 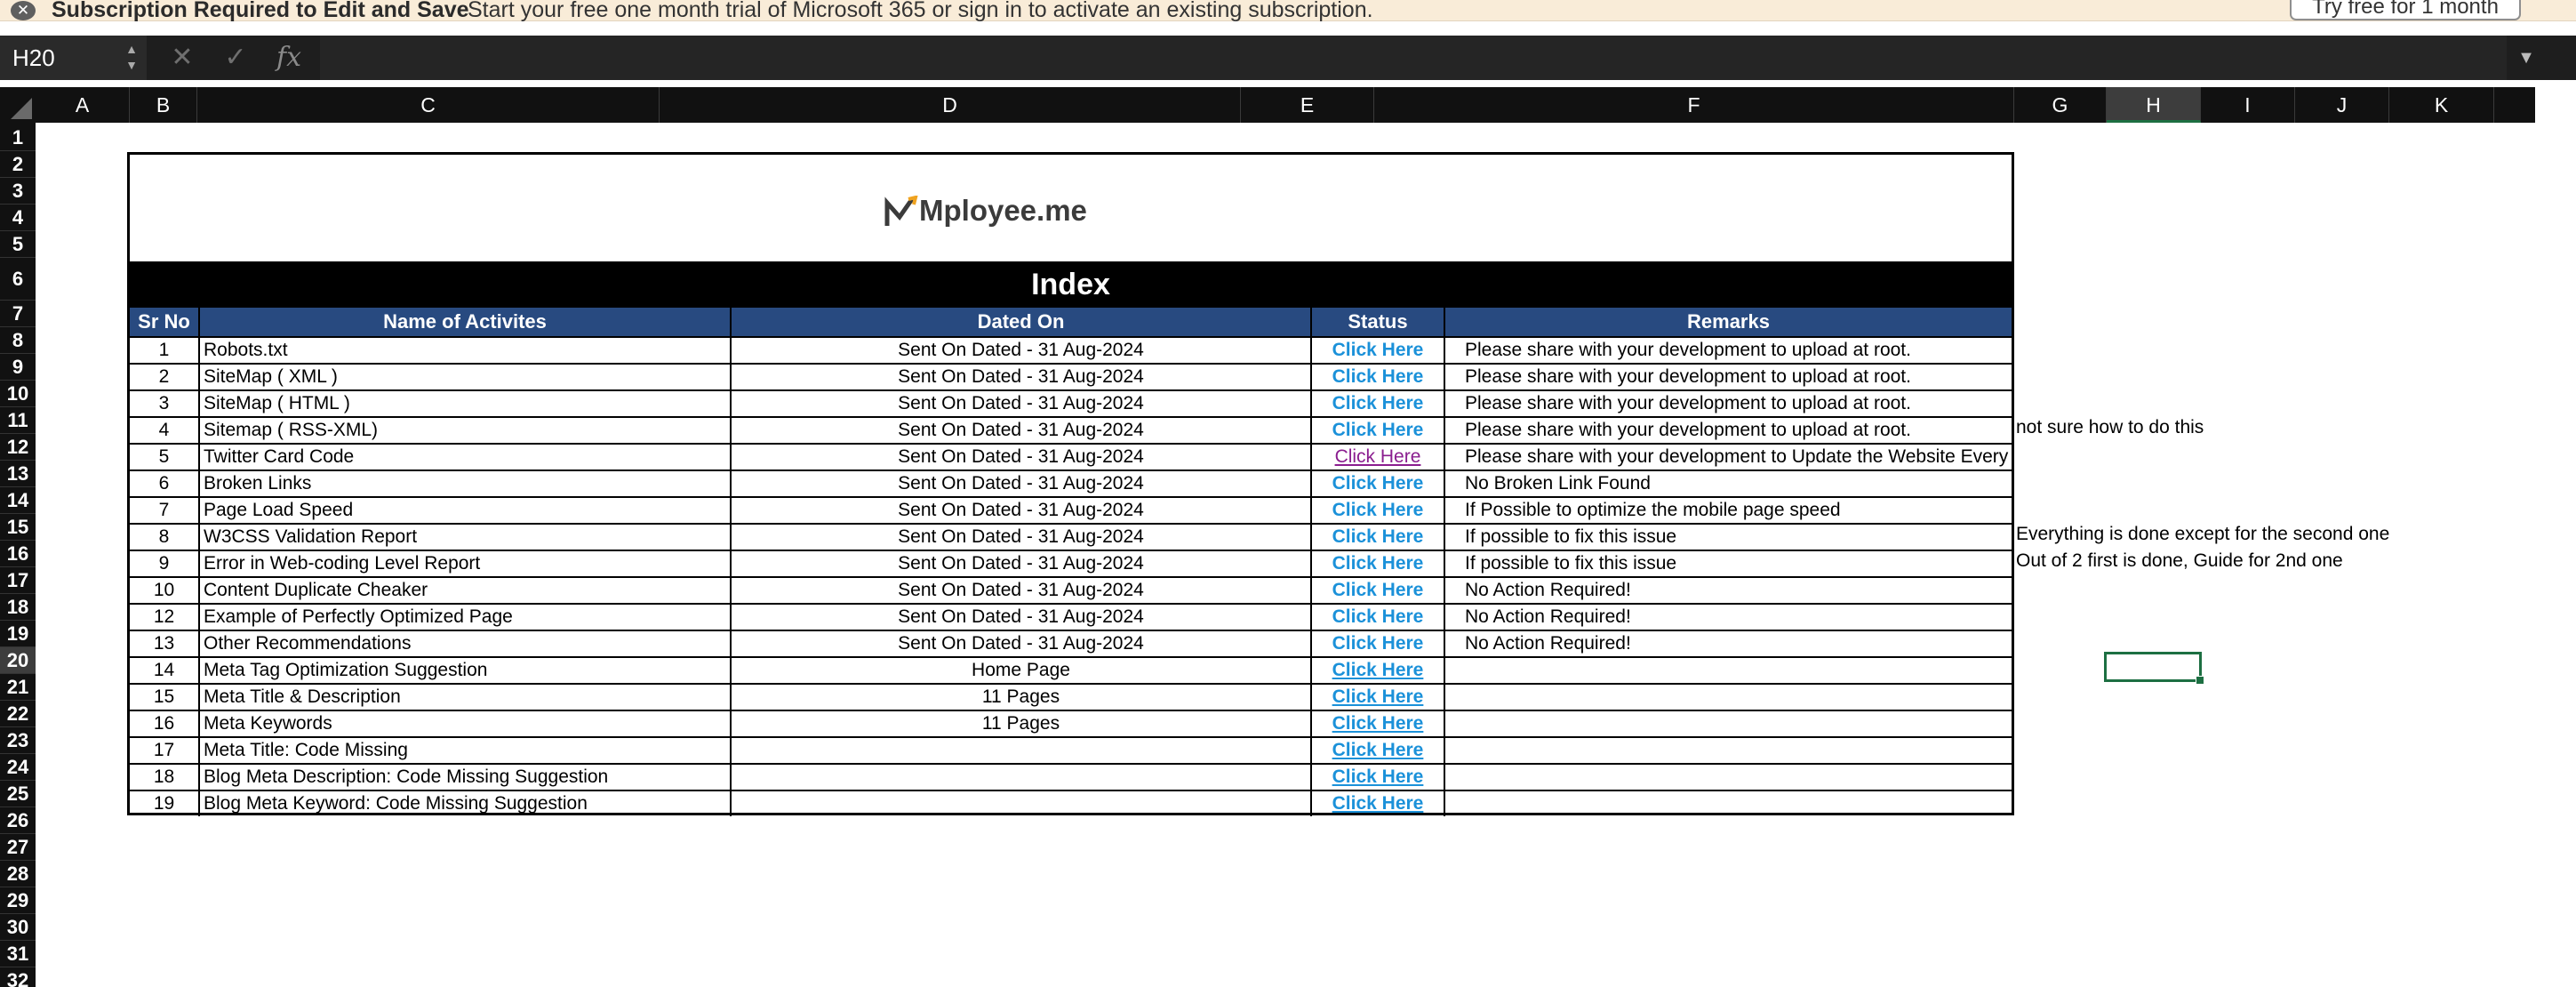 What do you see at coordinates (2441, 105) in the screenshot?
I see `column-header-k: K` at bounding box center [2441, 105].